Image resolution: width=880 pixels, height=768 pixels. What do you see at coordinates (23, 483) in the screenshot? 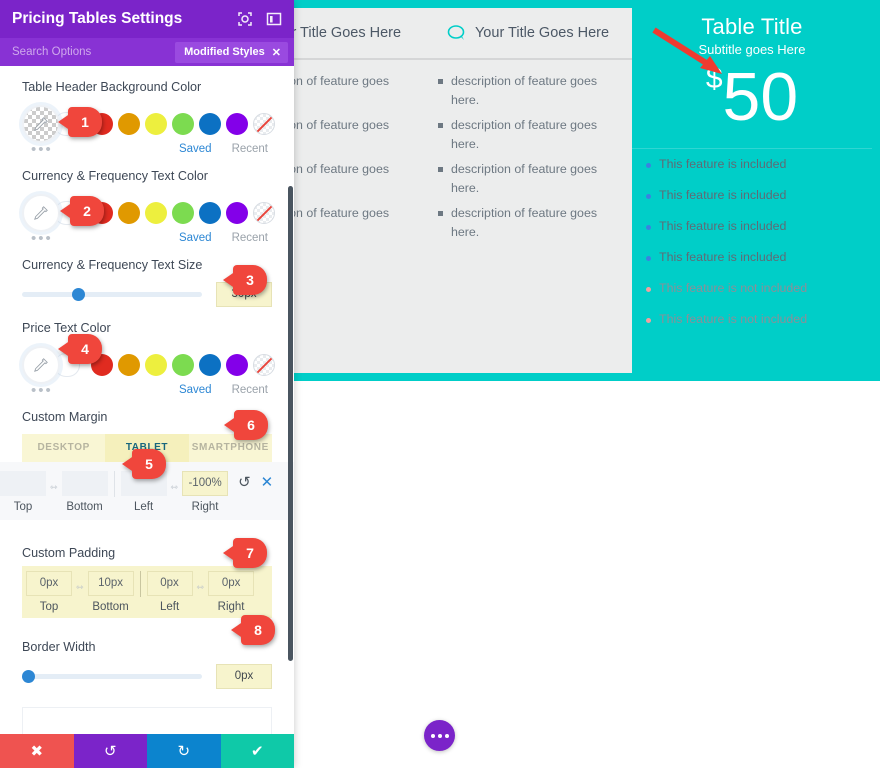
I see `margin-top-input` at bounding box center [23, 483].